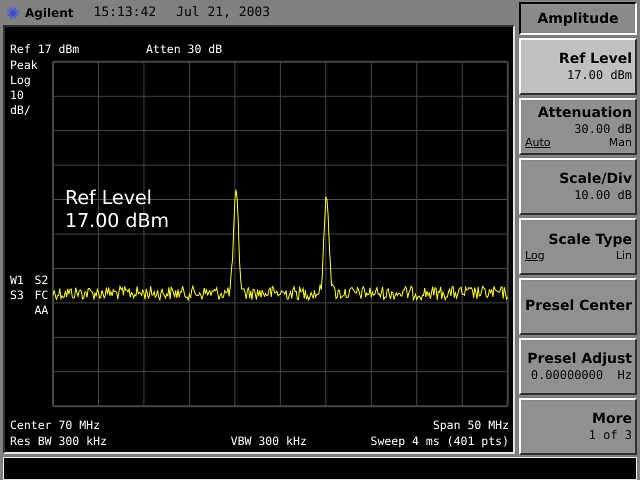  Describe the element at coordinates (13, 13) in the screenshot. I see `starburst-logo-icon` at that location.